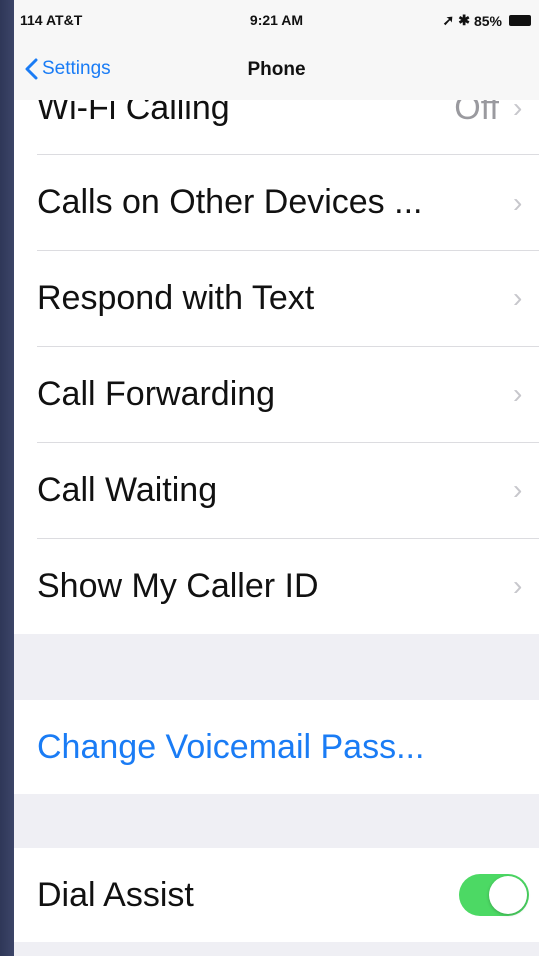 The image size is (539, 956). What do you see at coordinates (276, 20) in the screenshot?
I see `status-bar: 114 AT&T 9:21 AM ➚ ✱ 85%` at bounding box center [276, 20].